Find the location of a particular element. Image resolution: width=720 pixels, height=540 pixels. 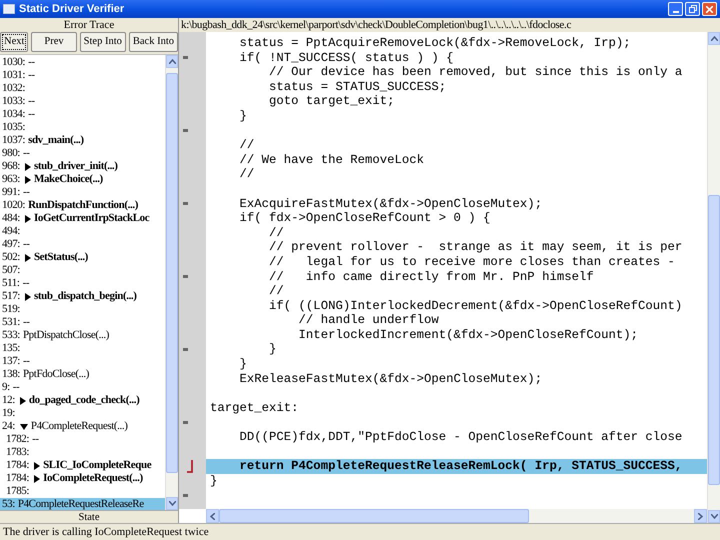

restore-button is located at coordinates (692, 9).